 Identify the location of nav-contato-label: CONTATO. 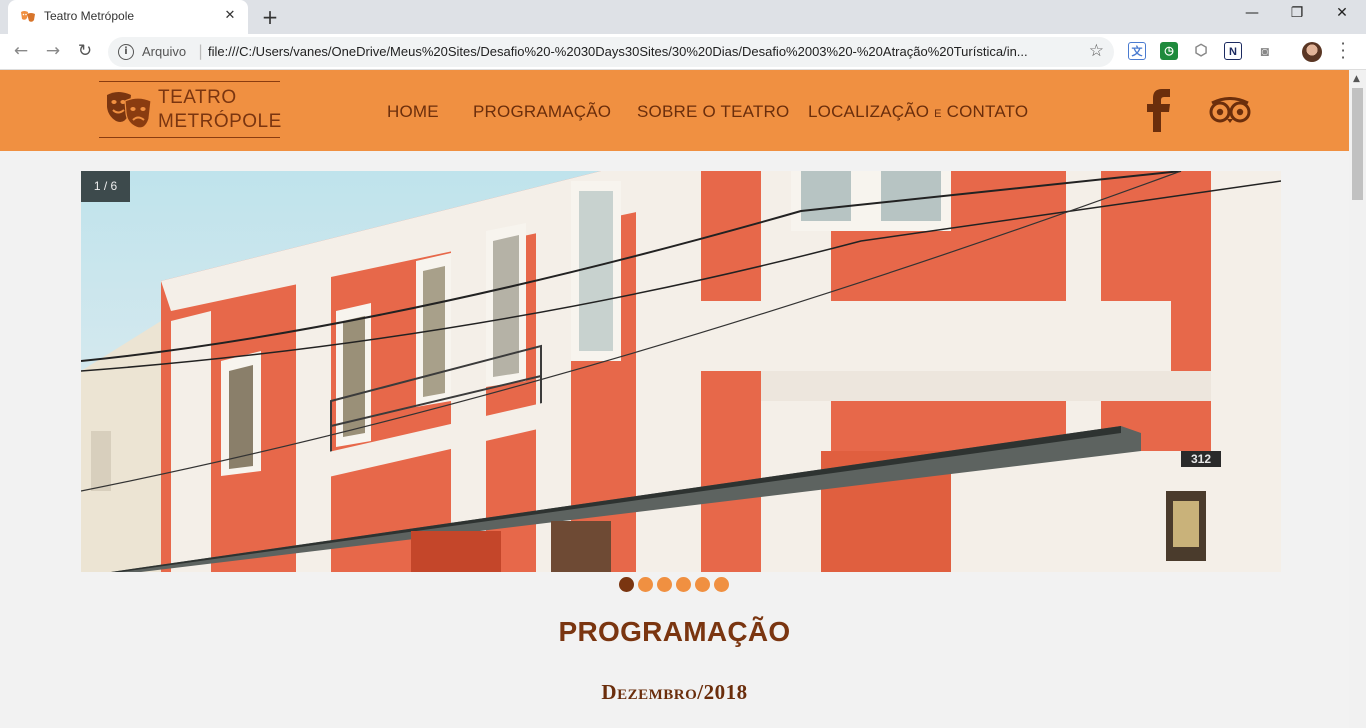
(987, 111).